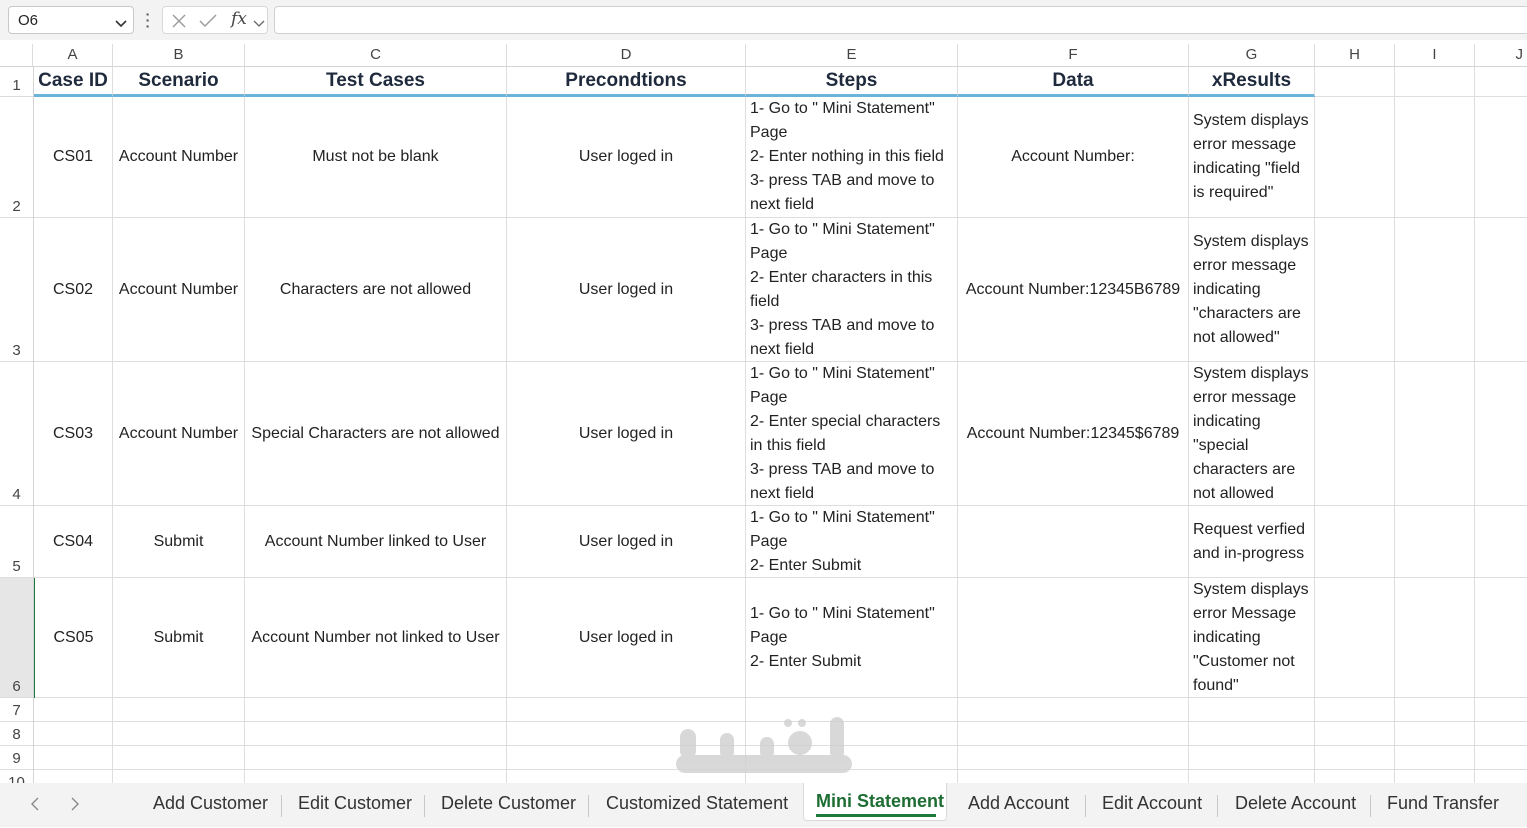  What do you see at coordinates (73, 290) in the screenshot?
I see `cell-case-id: CS02` at bounding box center [73, 290].